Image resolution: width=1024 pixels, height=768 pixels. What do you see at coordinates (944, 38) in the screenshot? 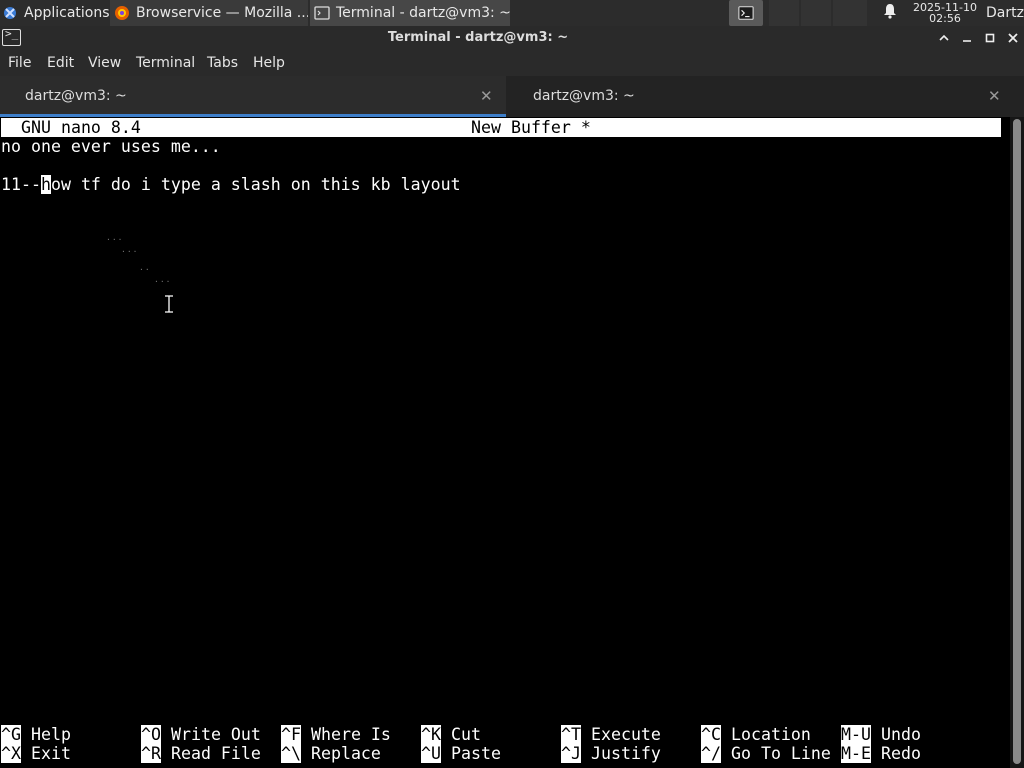
I see `chevron-up-icon` at bounding box center [944, 38].